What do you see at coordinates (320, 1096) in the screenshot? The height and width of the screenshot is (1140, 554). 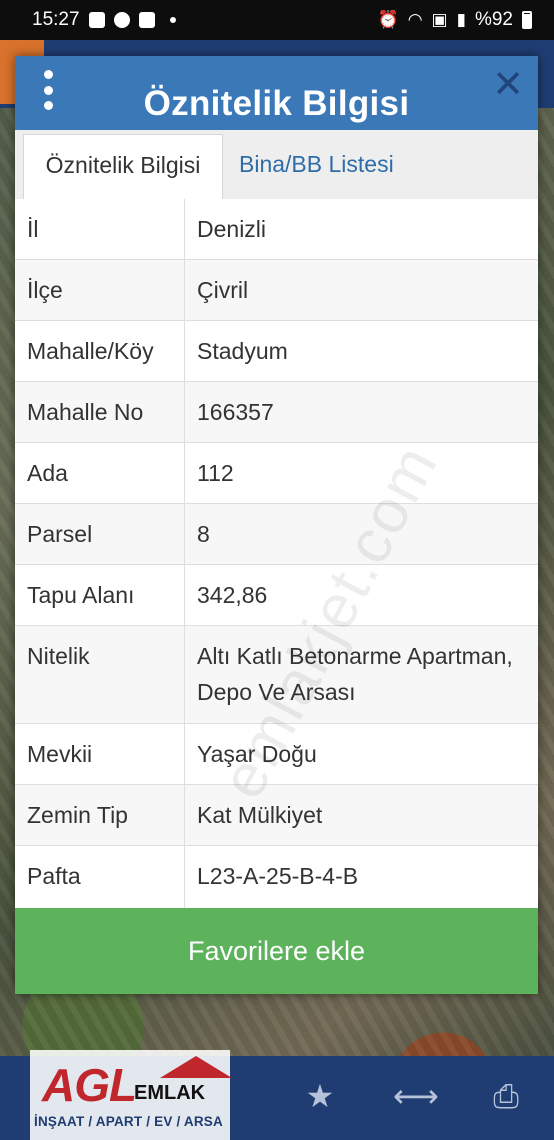 I see `star-icon: ★` at bounding box center [320, 1096].